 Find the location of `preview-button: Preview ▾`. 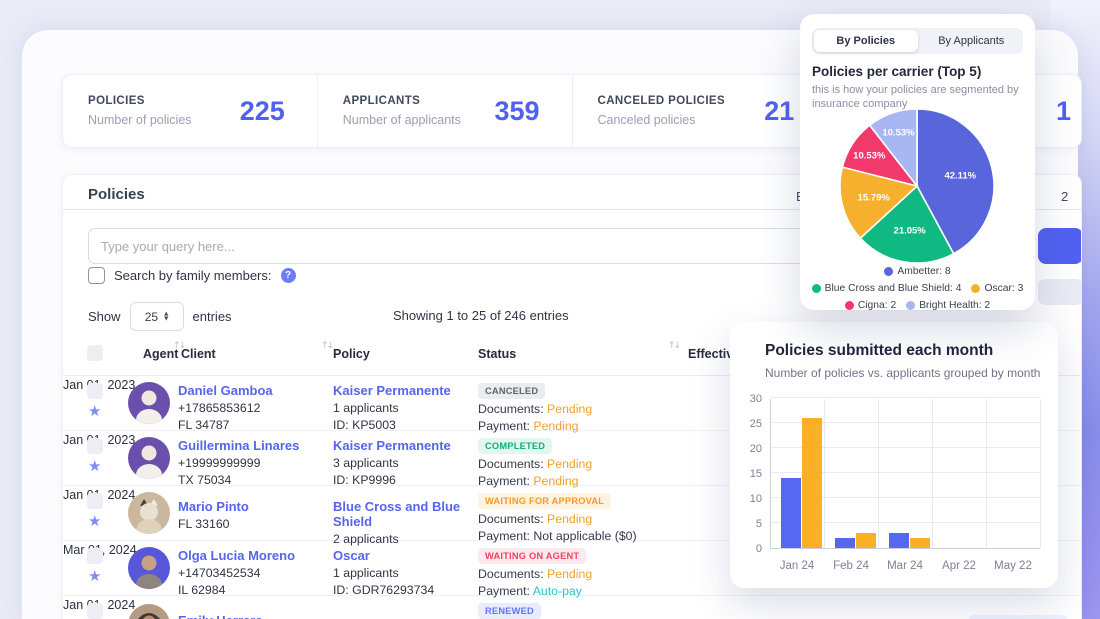

preview-button: Preview ▾ is located at coordinates (1018, 617).